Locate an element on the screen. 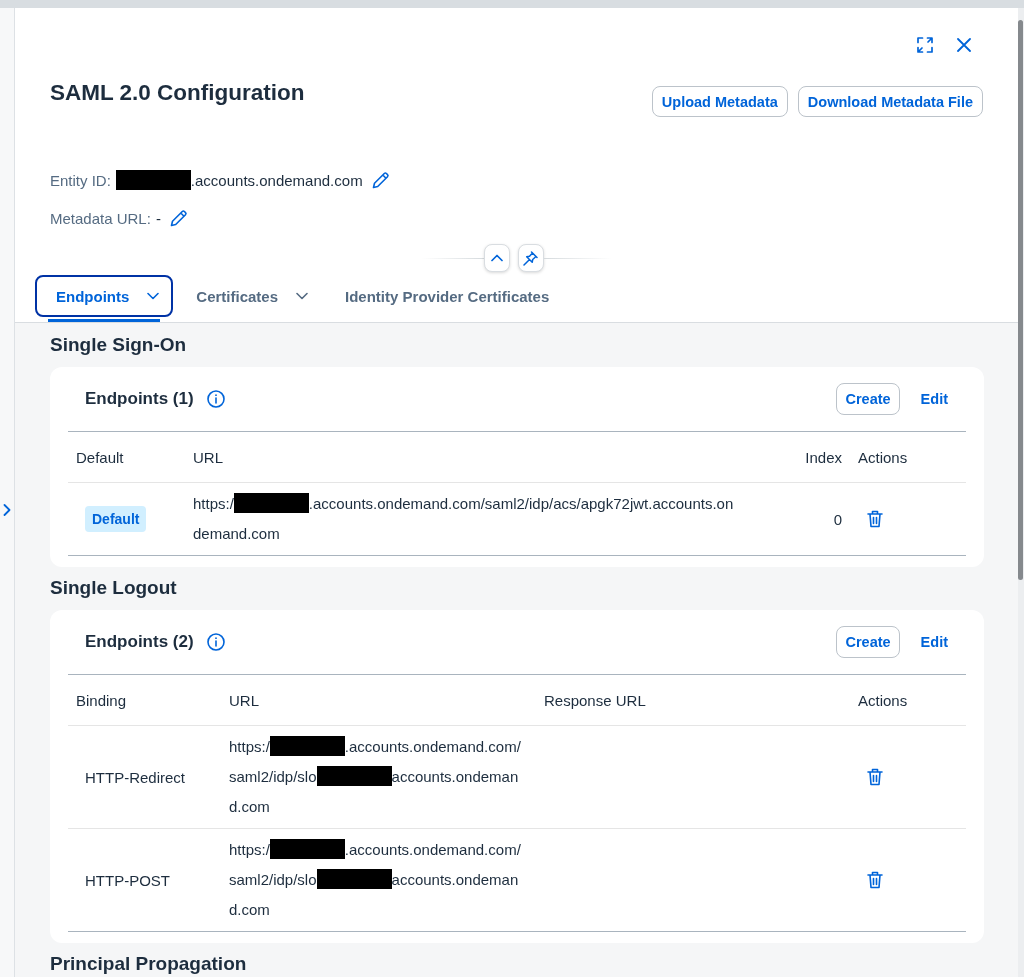 The width and height of the screenshot is (1024, 977). chevron-right-icon is located at coordinates (7, 510).